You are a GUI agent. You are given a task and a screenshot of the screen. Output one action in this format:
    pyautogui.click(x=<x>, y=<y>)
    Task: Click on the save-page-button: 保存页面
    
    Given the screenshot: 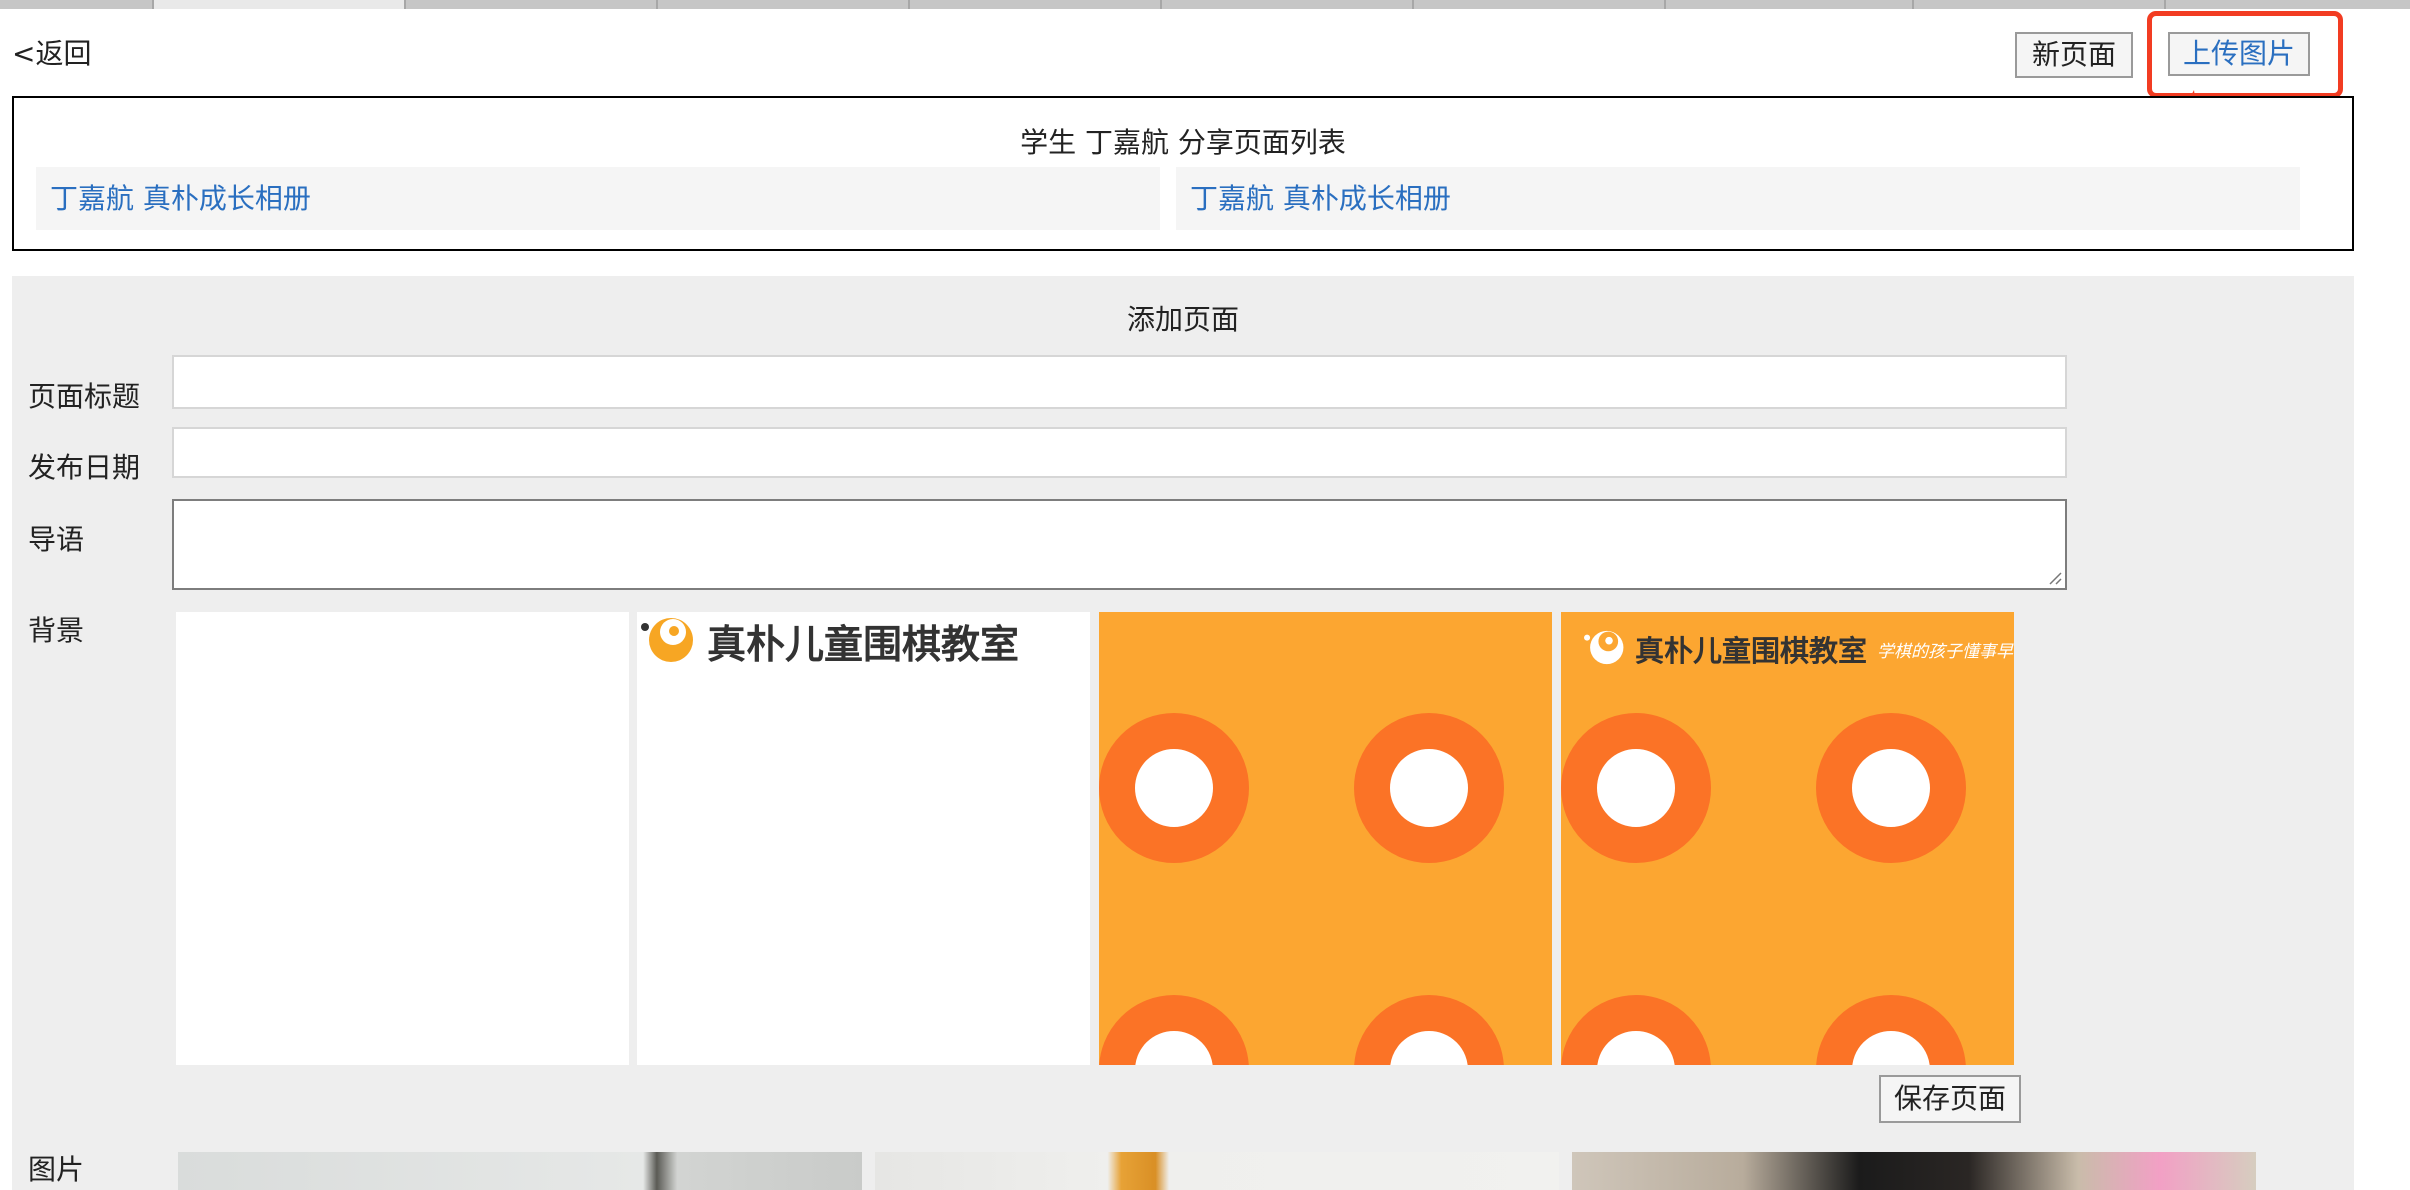 What is the action you would take?
    pyautogui.click(x=1950, y=1099)
    